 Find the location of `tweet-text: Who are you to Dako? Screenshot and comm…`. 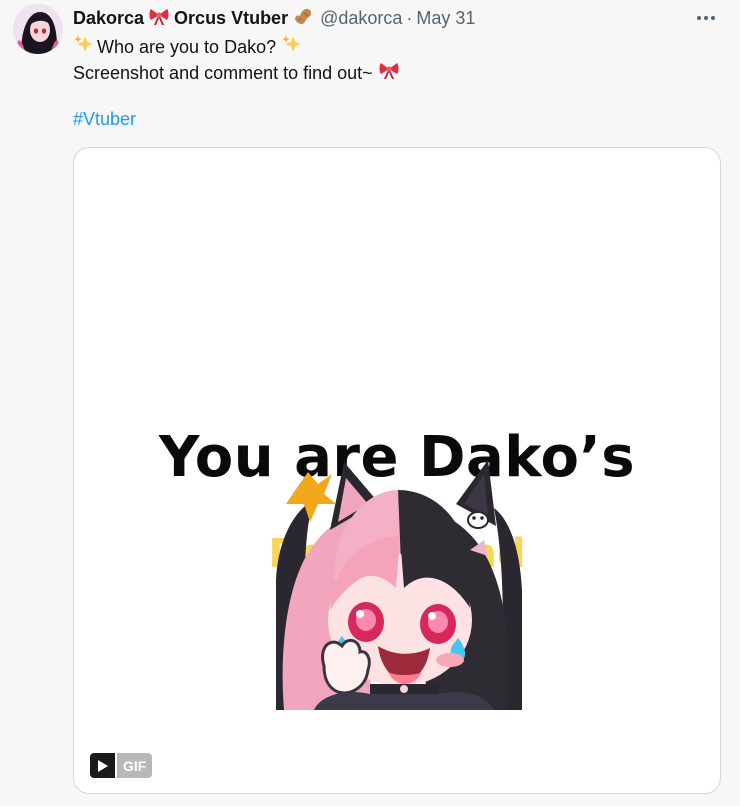

tweet-text: Who are you to Dako? Screenshot and comm… is located at coordinates (236, 60).